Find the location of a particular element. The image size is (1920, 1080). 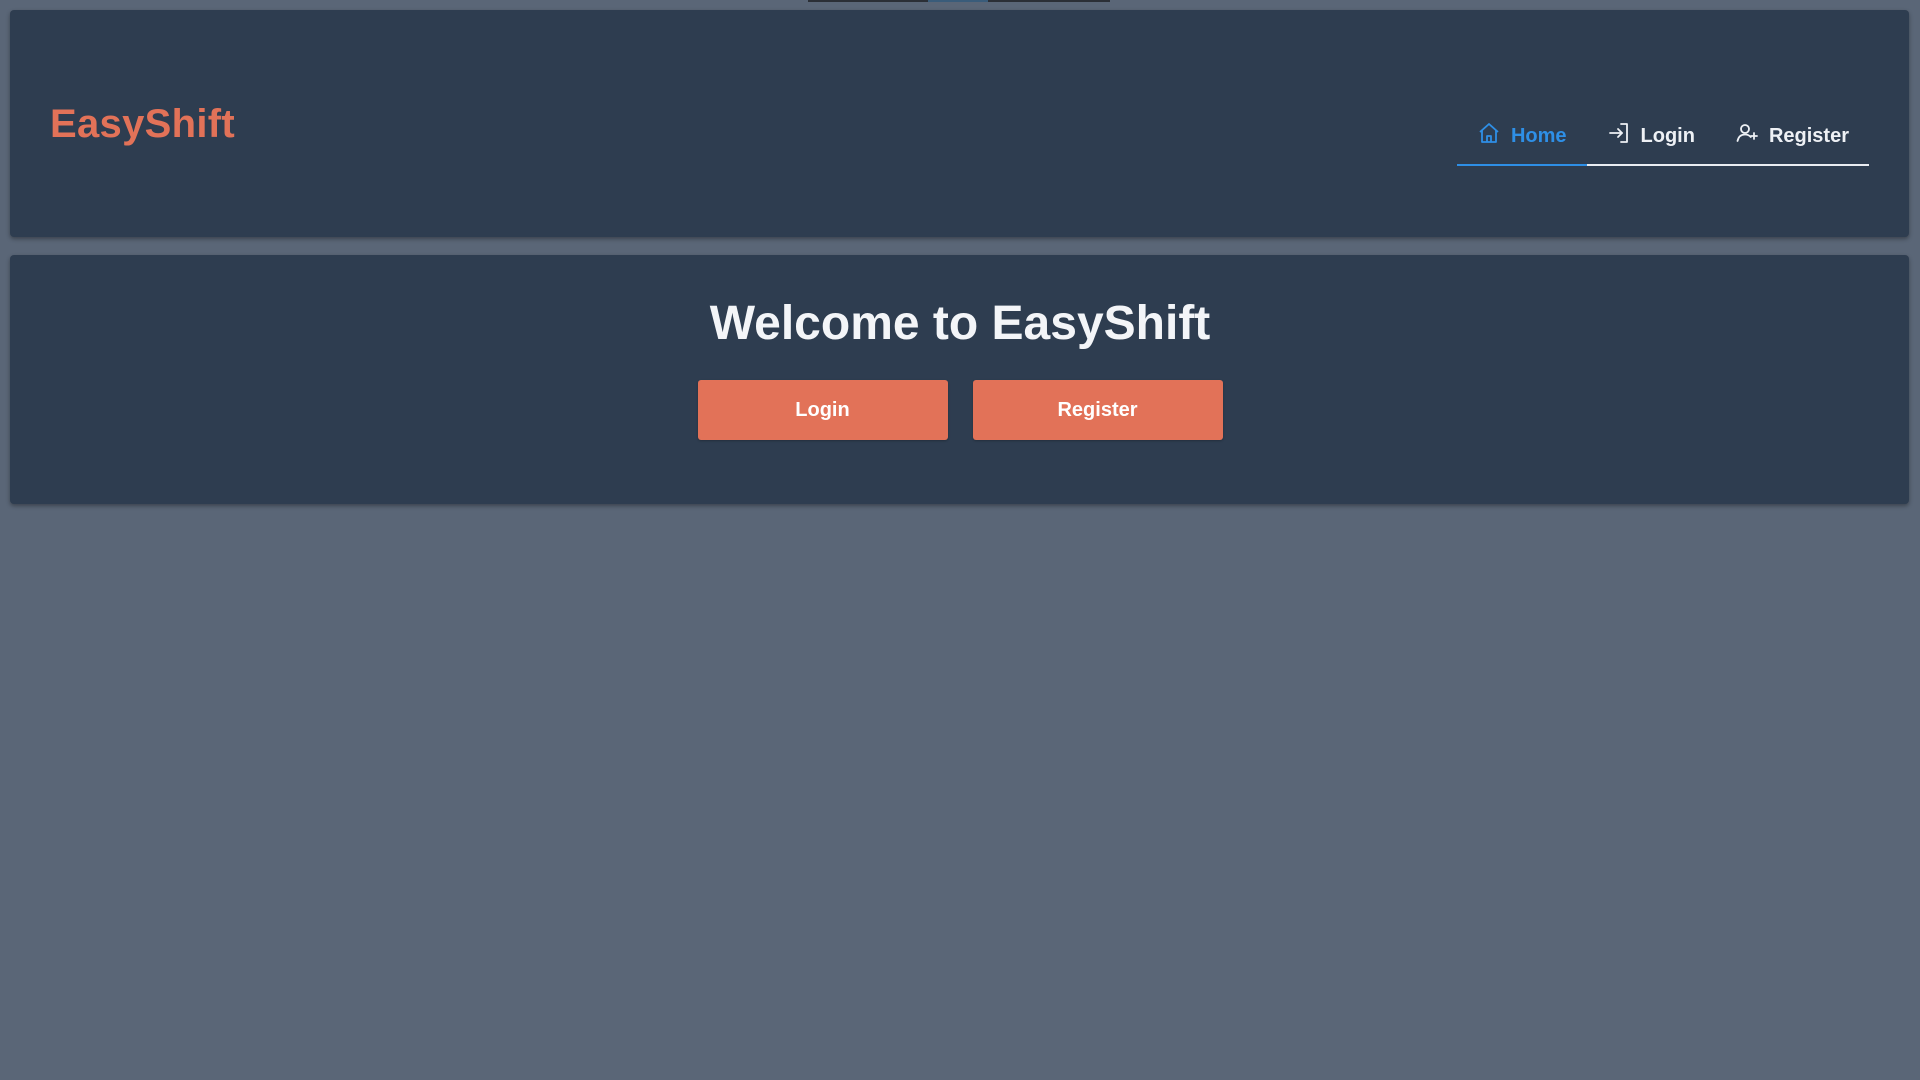

home-icon is located at coordinates (1494, 136).